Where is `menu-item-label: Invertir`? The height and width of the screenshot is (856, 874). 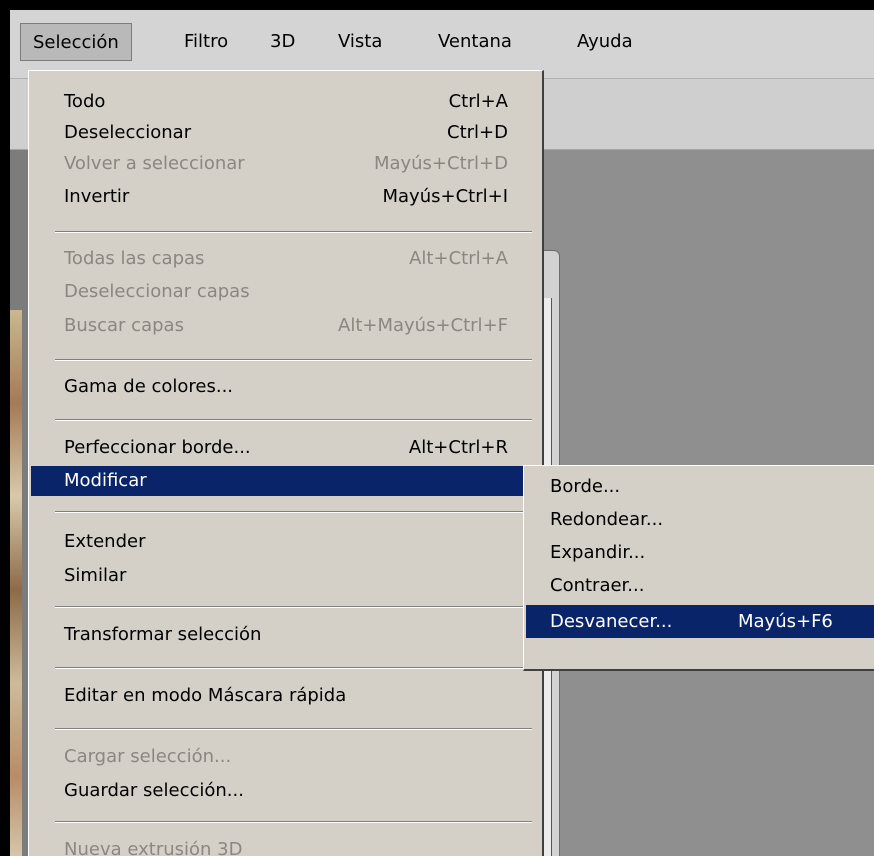
menu-item-label: Invertir is located at coordinates (97, 196).